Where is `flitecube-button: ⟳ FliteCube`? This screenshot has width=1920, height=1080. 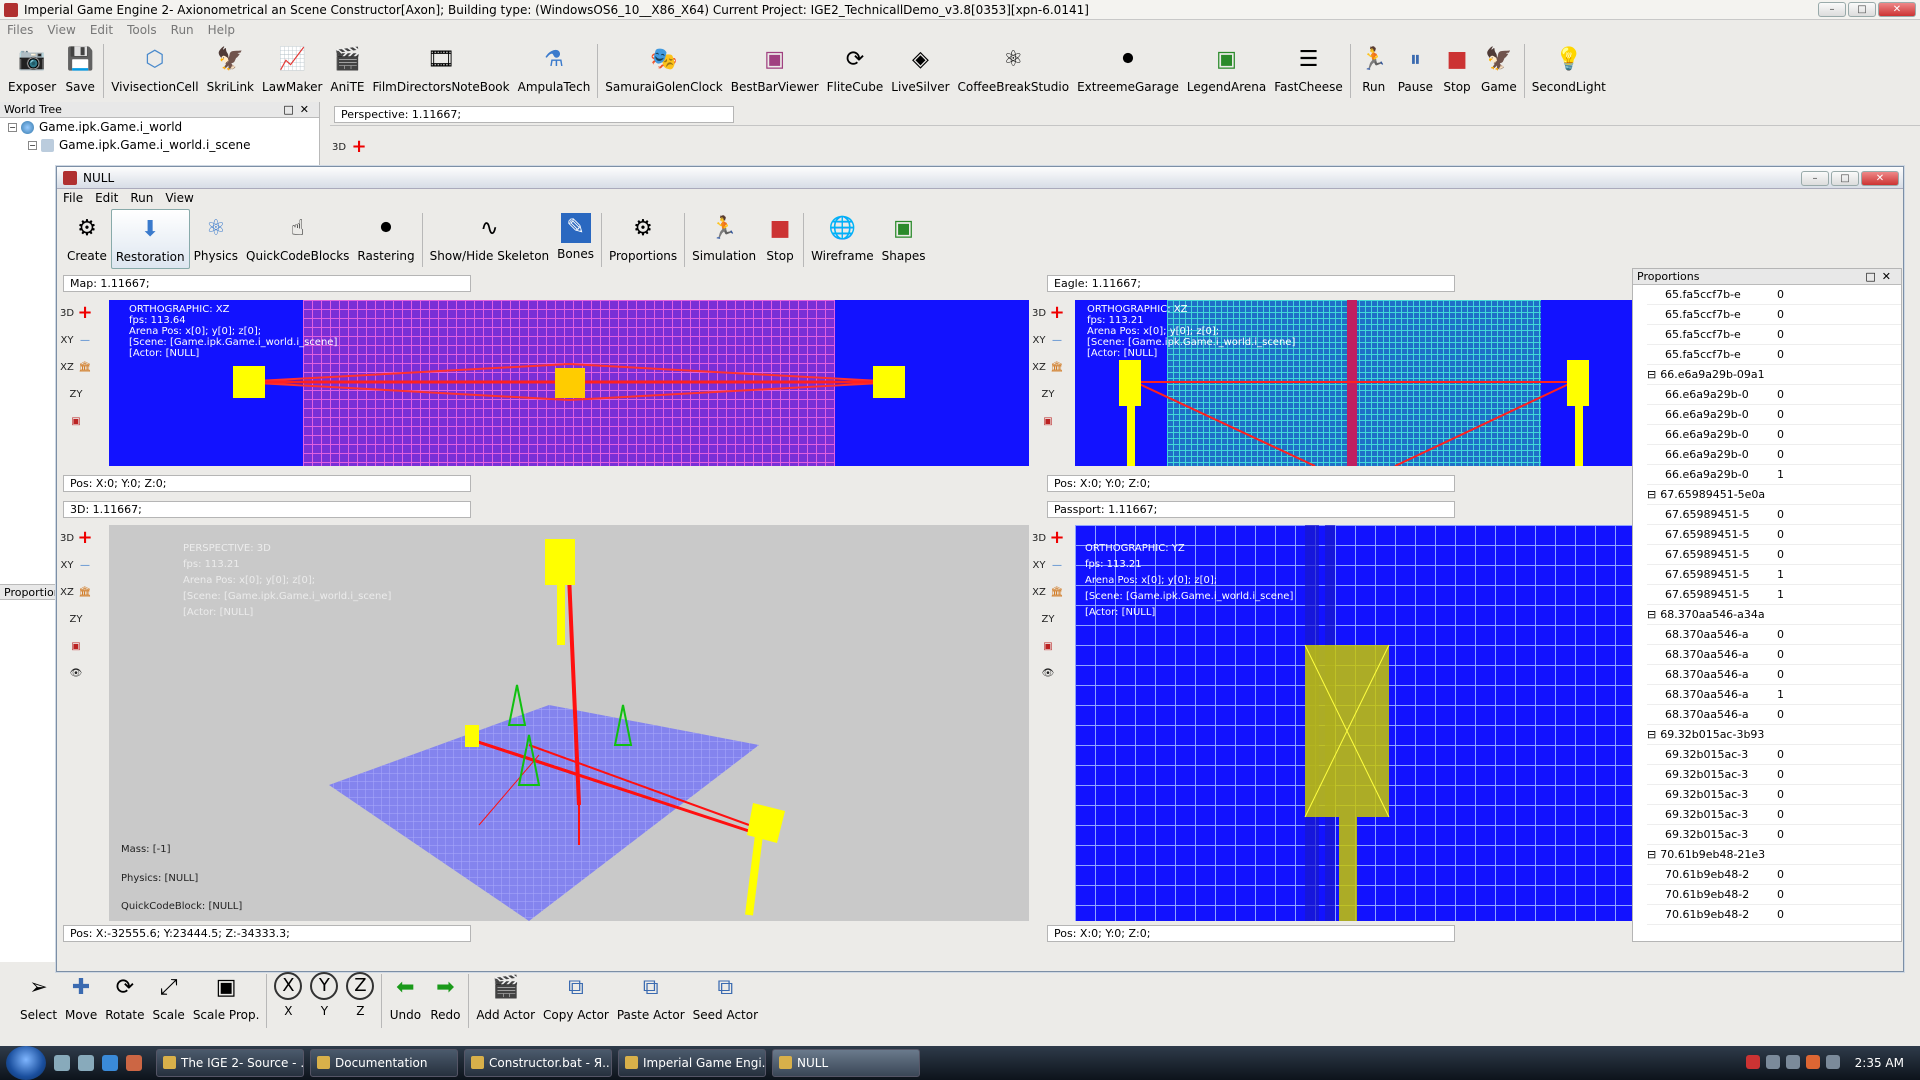 flitecube-button: ⟳ FliteCube is located at coordinates (855, 70).